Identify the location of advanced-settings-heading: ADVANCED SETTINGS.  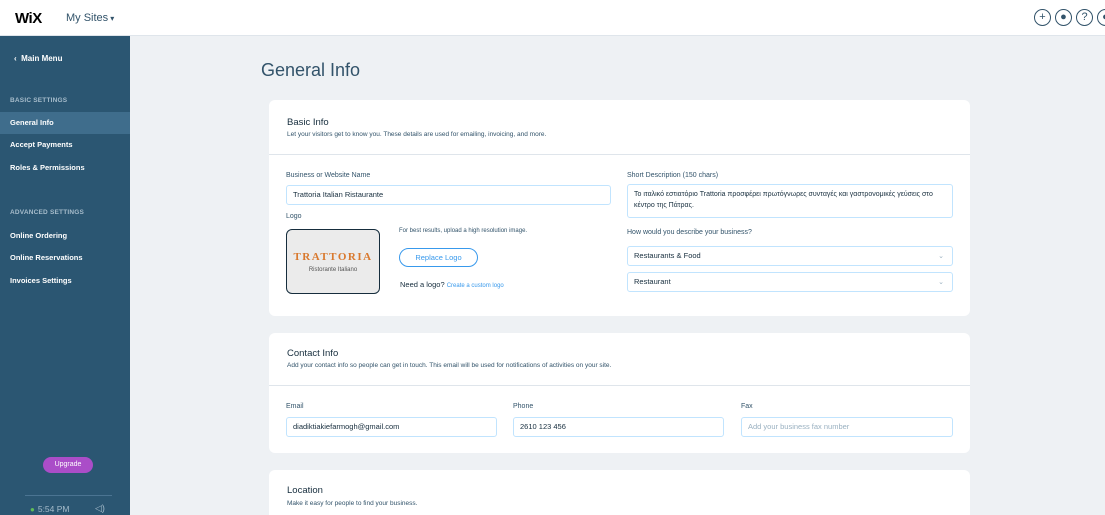
(47, 212).